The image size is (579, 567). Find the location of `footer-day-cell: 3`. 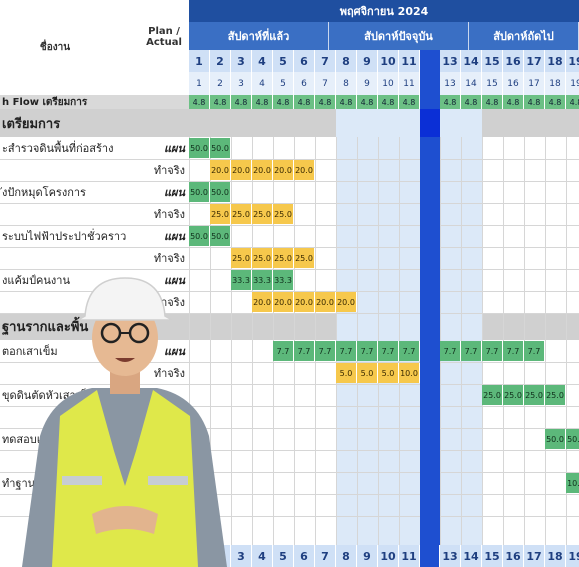

footer-day-cell: 3 is located at coordinates (241, 556).